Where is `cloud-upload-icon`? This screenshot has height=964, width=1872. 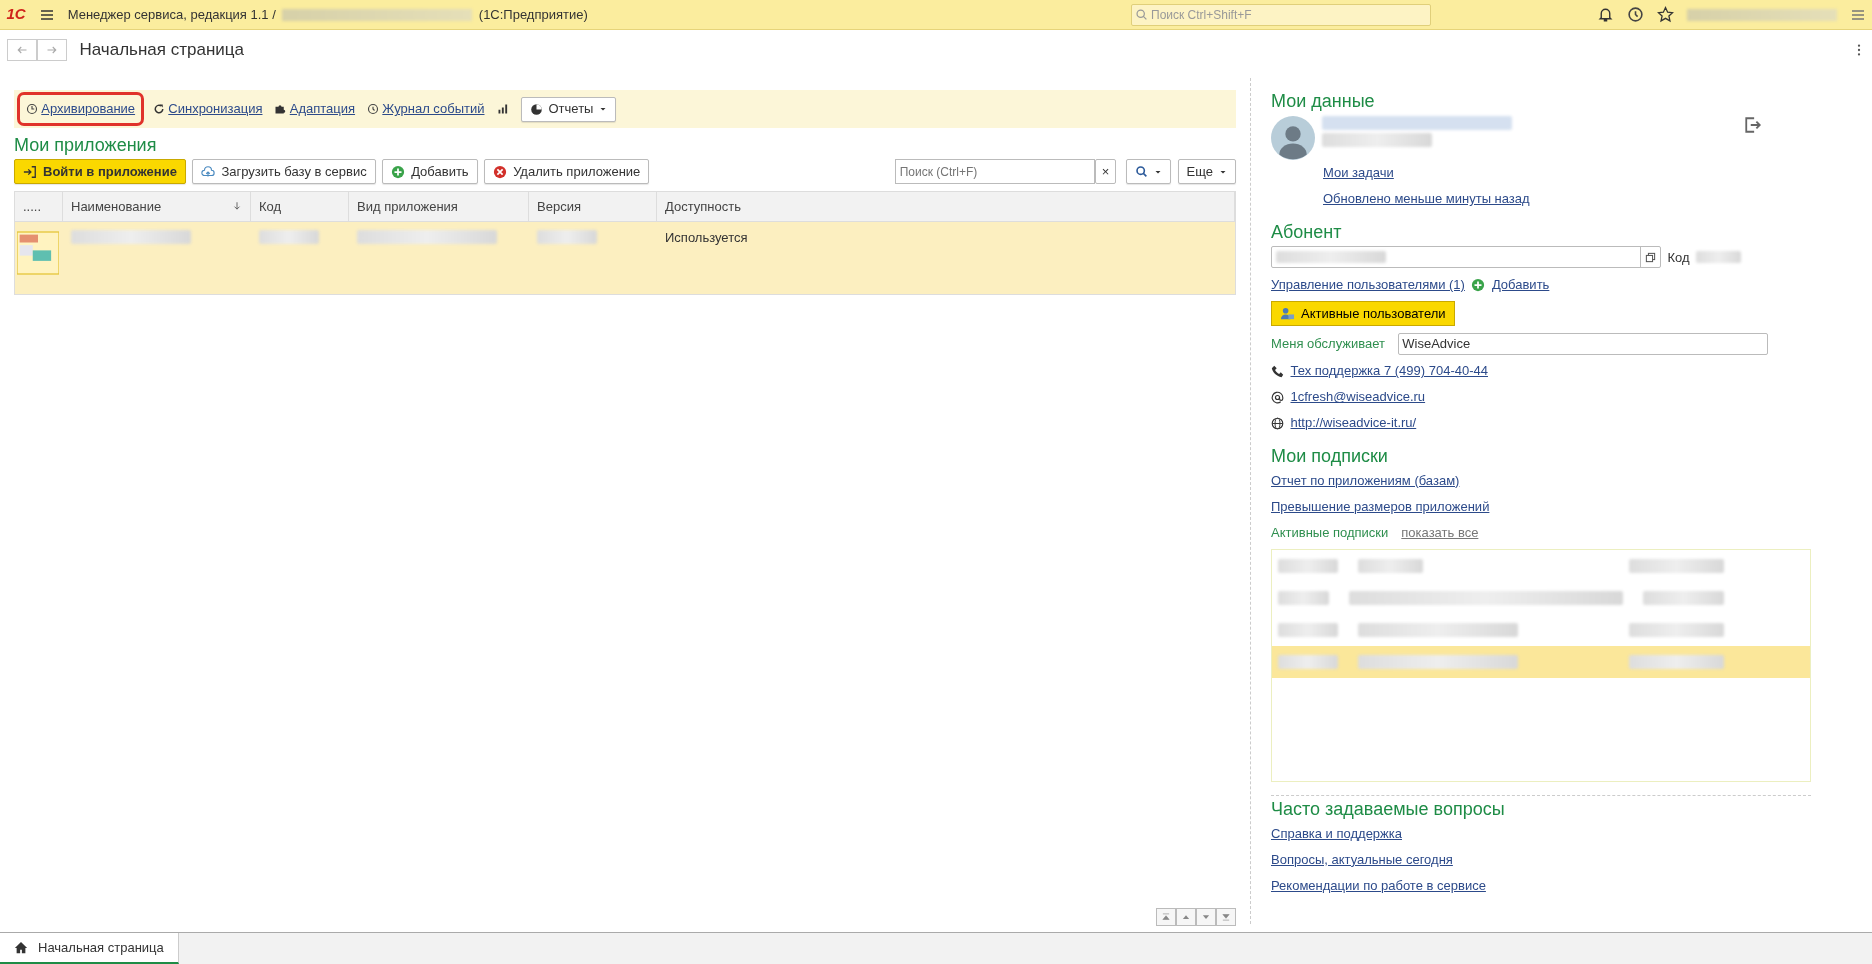
cloud-upload-icon is located at coordinates (208, 171).